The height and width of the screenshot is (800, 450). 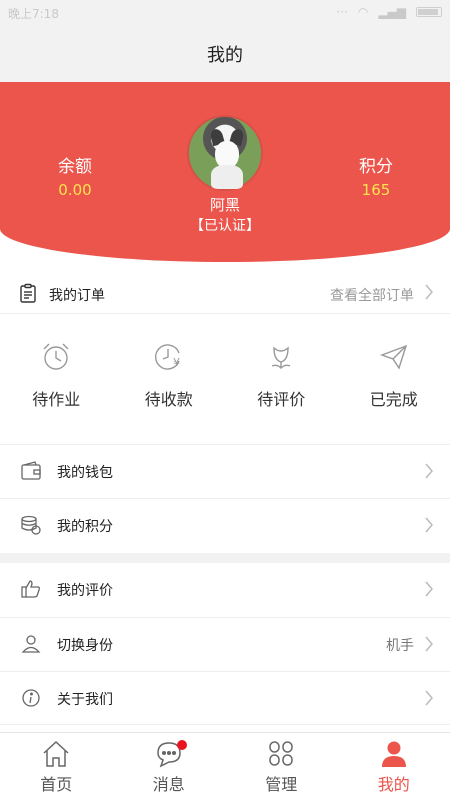 What do you see at coordinates (75, 167) in the screenshot?
I see `balance-label: 余额` at bounding box center [75, 167].